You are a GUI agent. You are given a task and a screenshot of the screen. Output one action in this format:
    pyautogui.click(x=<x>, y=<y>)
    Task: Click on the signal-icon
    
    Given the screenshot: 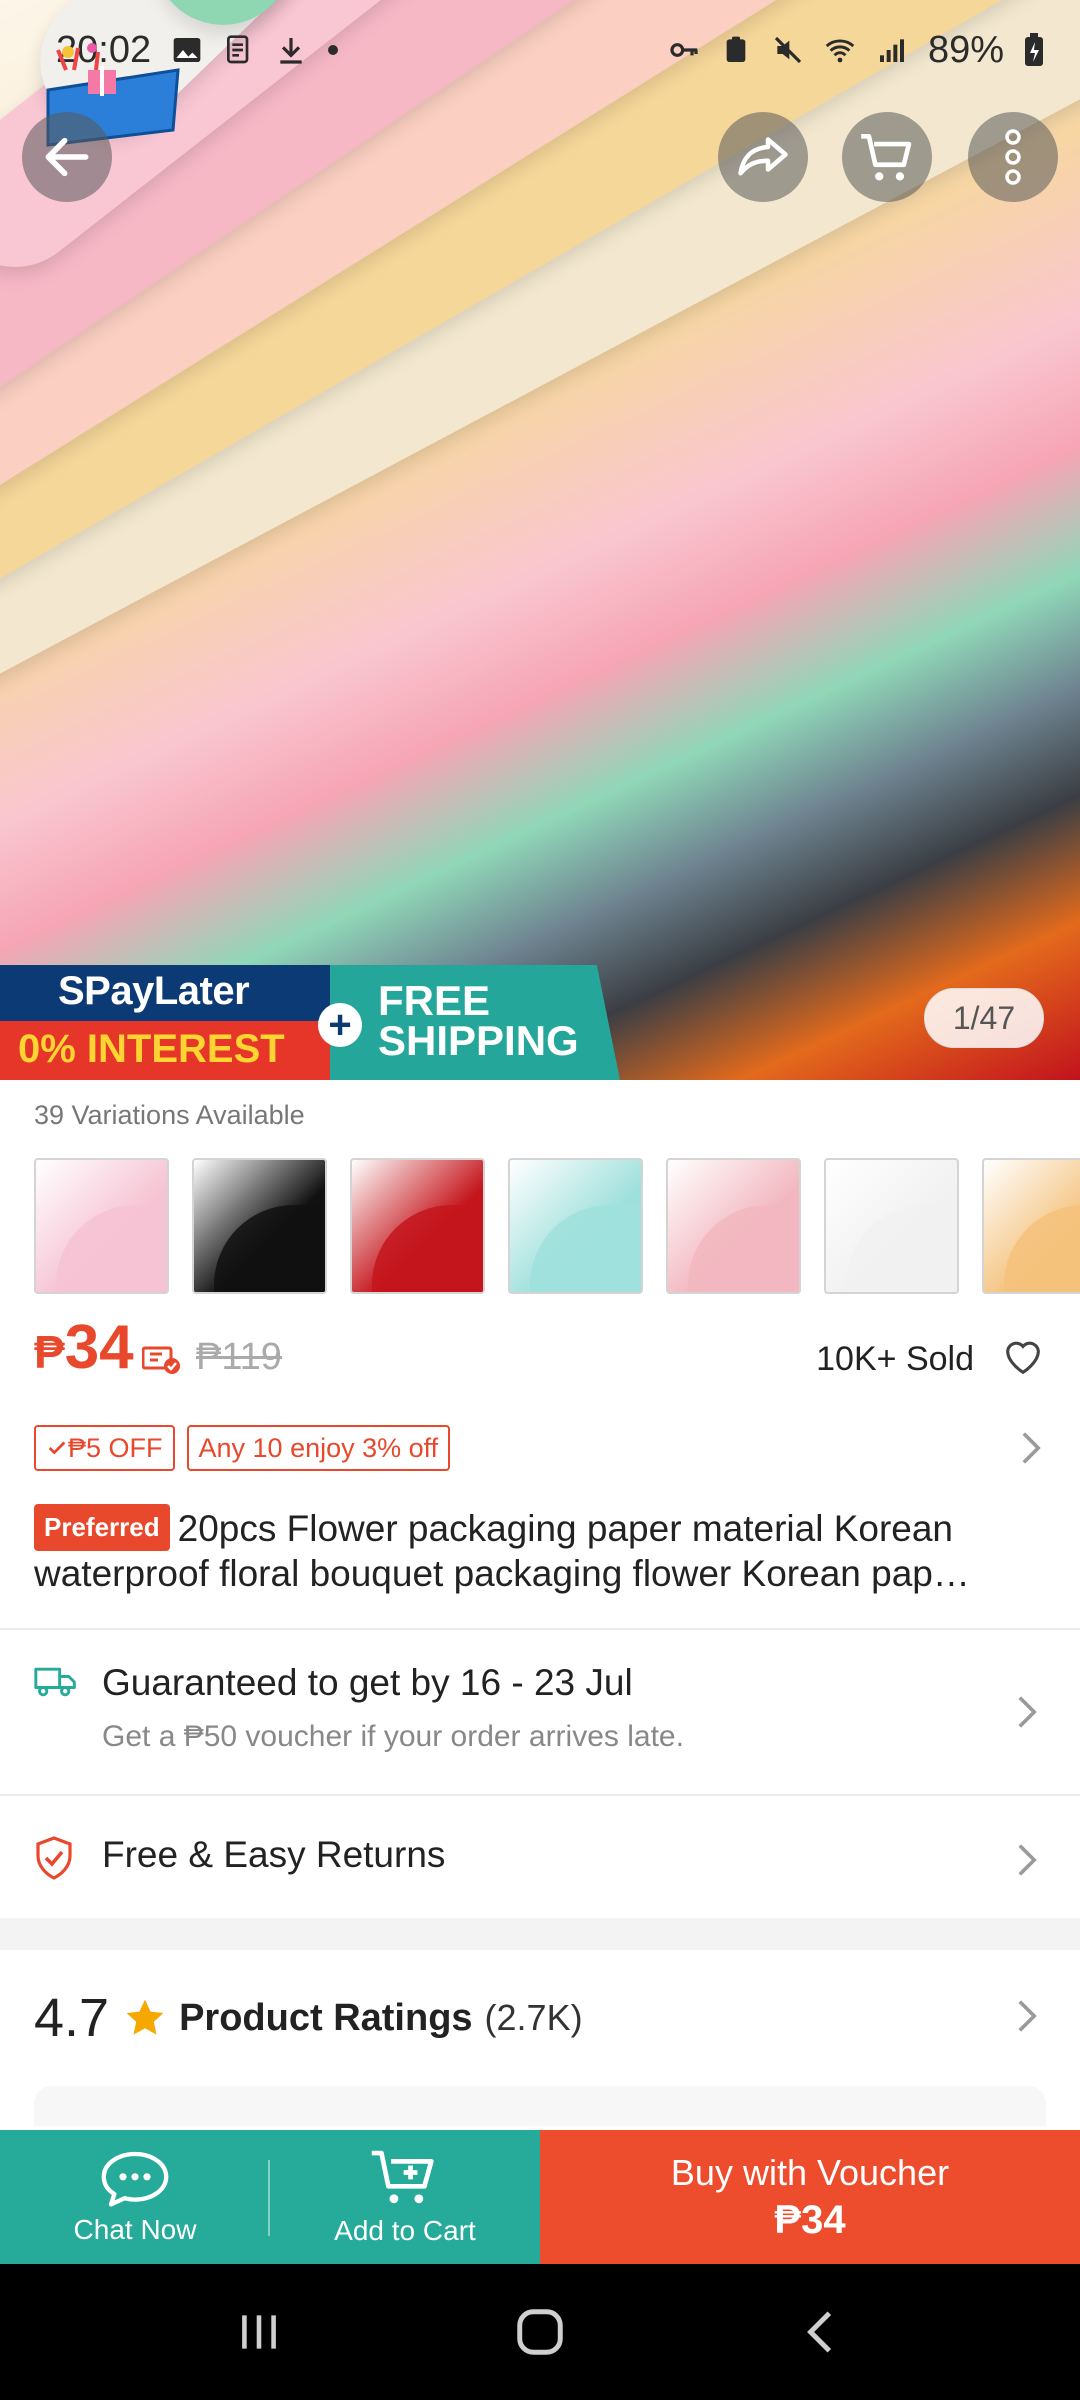 What is the action you would take?
    pyautogui.click(x=891, y=50)
    